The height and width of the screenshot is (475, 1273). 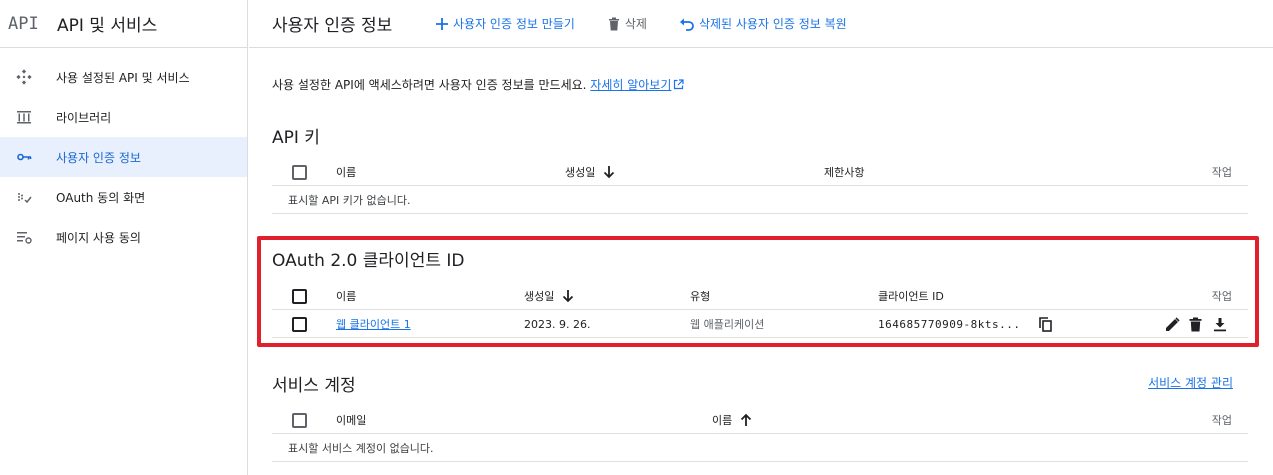 What do you see at coordinates (98, 157) in the screenshot?
I see `sidebar-item-label: 사용자 인증 정보` at bounding box center [98, 157].